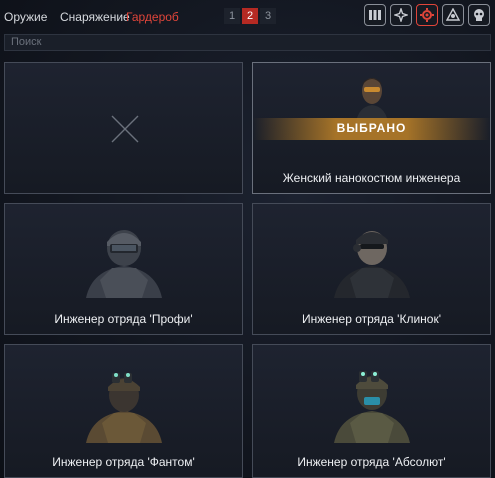  I want to click on tab-weapons: Оружие, so click(25, 17).